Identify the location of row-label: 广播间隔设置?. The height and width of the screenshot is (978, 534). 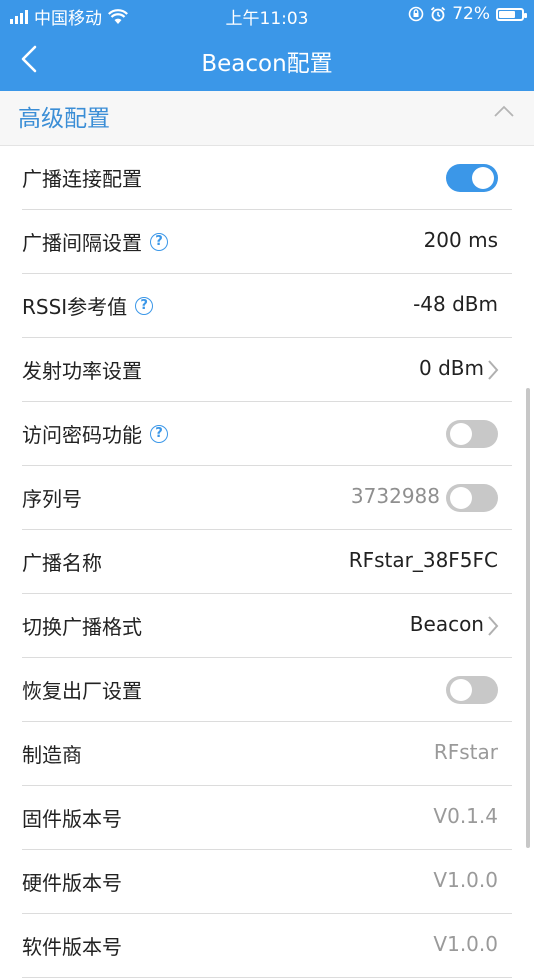
(95, 241).